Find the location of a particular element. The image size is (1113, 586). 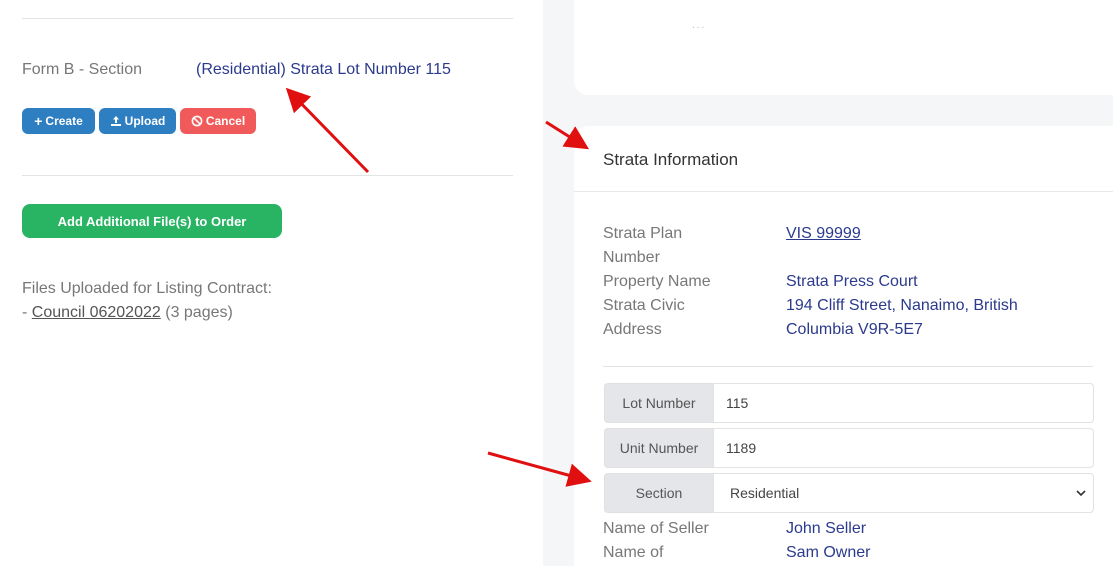

file-link: Council 06202022 is located at coordinates (96, 312).